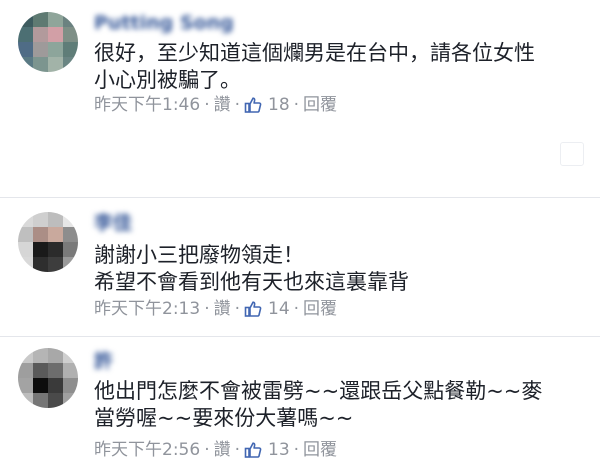  Describe the element at coordinates (341, 67) in the screenshot. I see `comment-text: 很好，至少知道這個爛男是在台中，請各位女性 小心別被騙了。` at that location.